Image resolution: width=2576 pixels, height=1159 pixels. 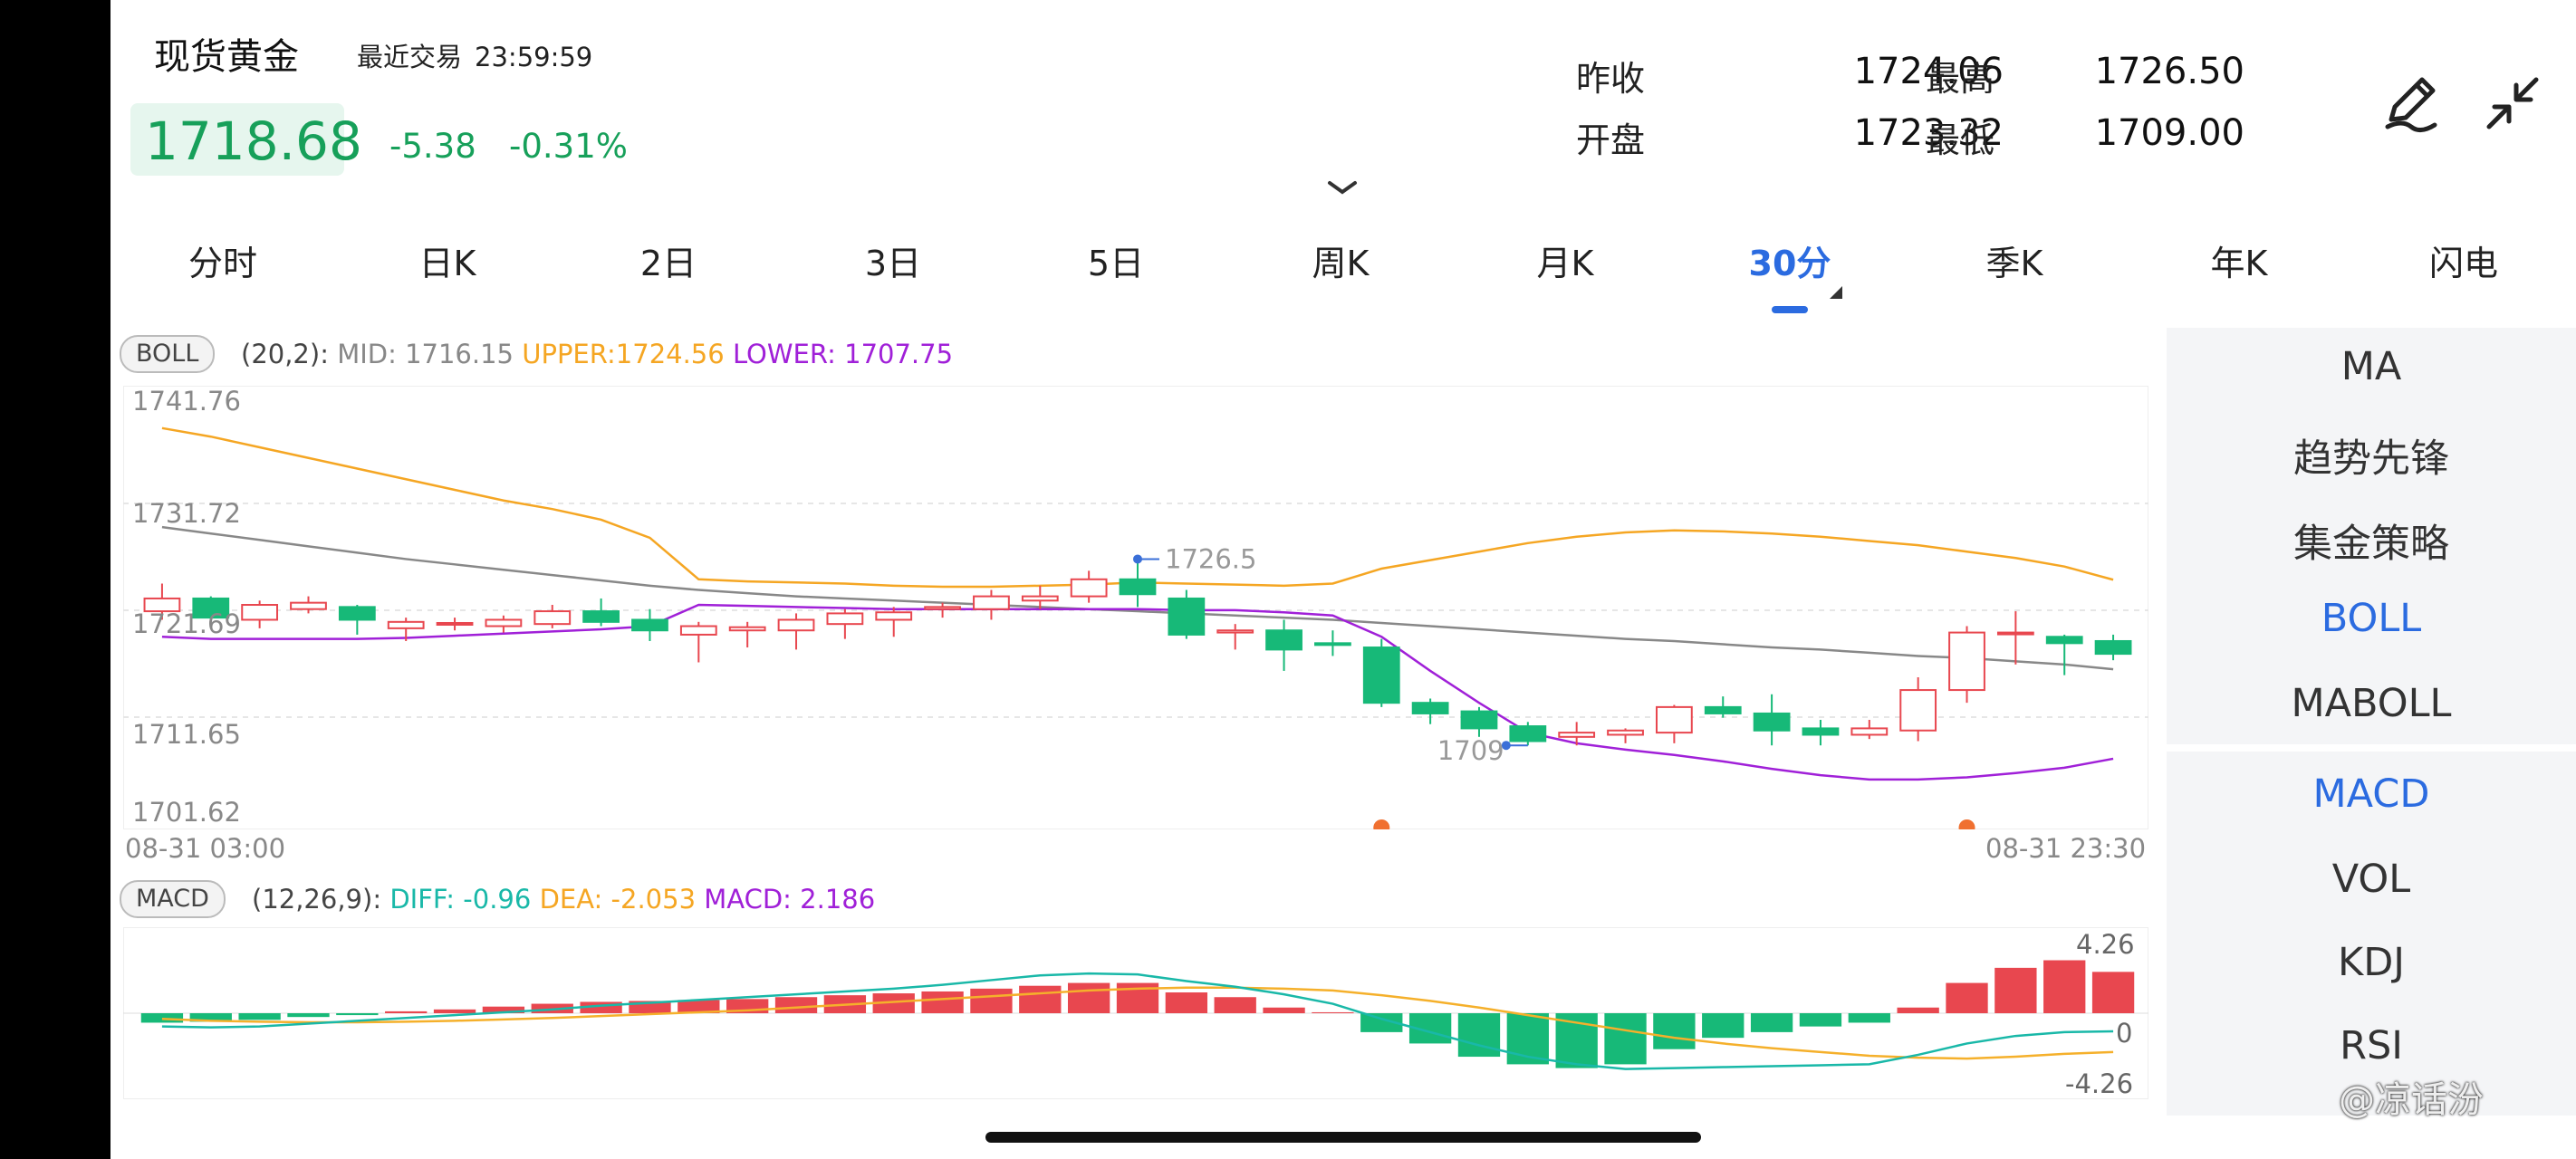 What do you see at coordinates (843, 354) in the screenshot?
I see `boll-lower: LOWER: 1707.75` at bounding box center [843, 354].